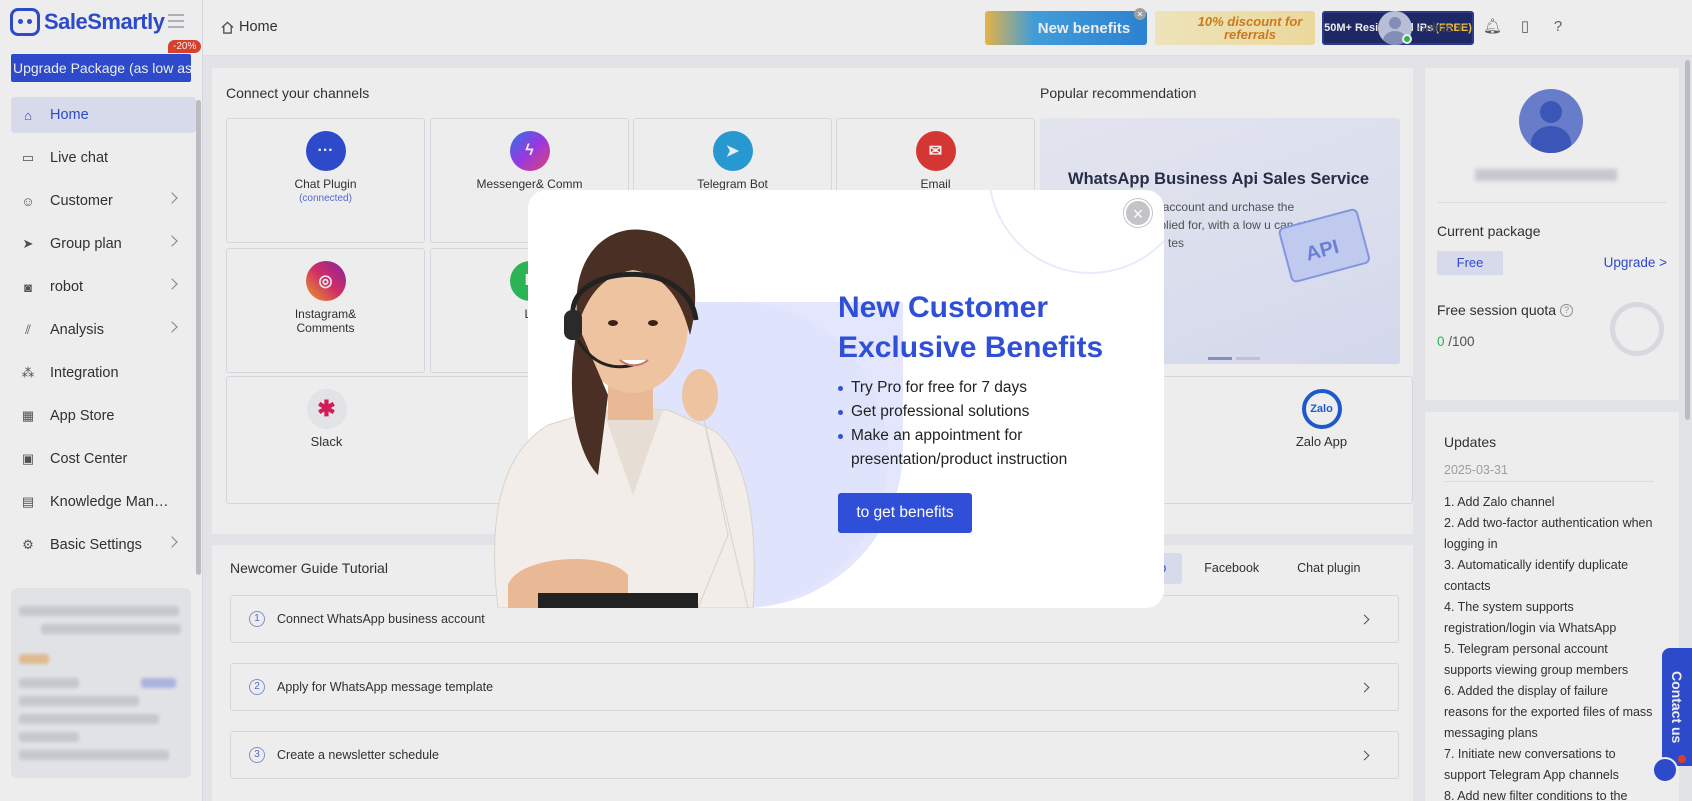 This screenshot has width=1692, height=801. I want to click on modal-title-line: New Customer, so click(943, 307).